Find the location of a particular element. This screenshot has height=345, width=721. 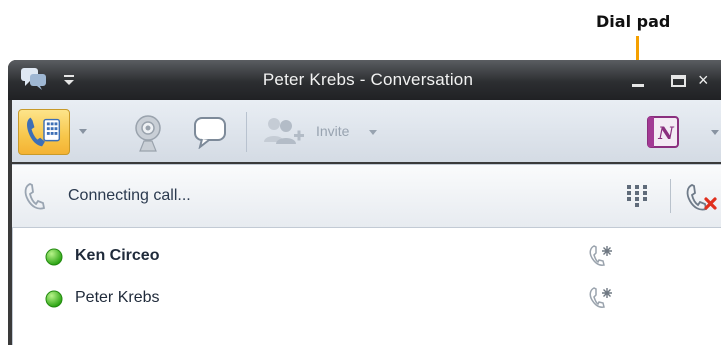

invite-button: Invite is located at coordinates (330, 131).